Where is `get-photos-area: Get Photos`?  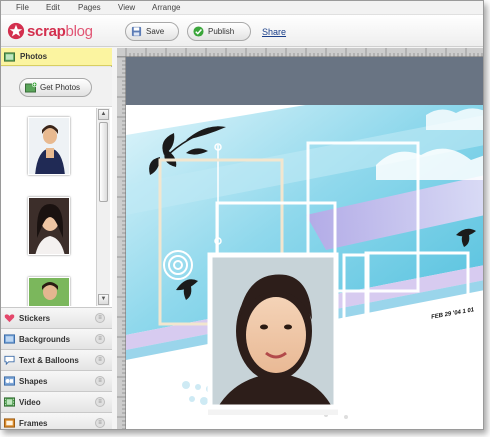 get-photos-area: Get Photos is located at coordinates (56, 87).